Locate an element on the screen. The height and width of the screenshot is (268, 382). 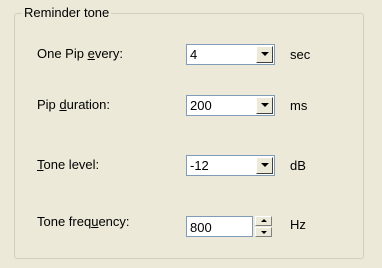
pip-duration-label: Pip duration: is located at coordinates (74, 104).